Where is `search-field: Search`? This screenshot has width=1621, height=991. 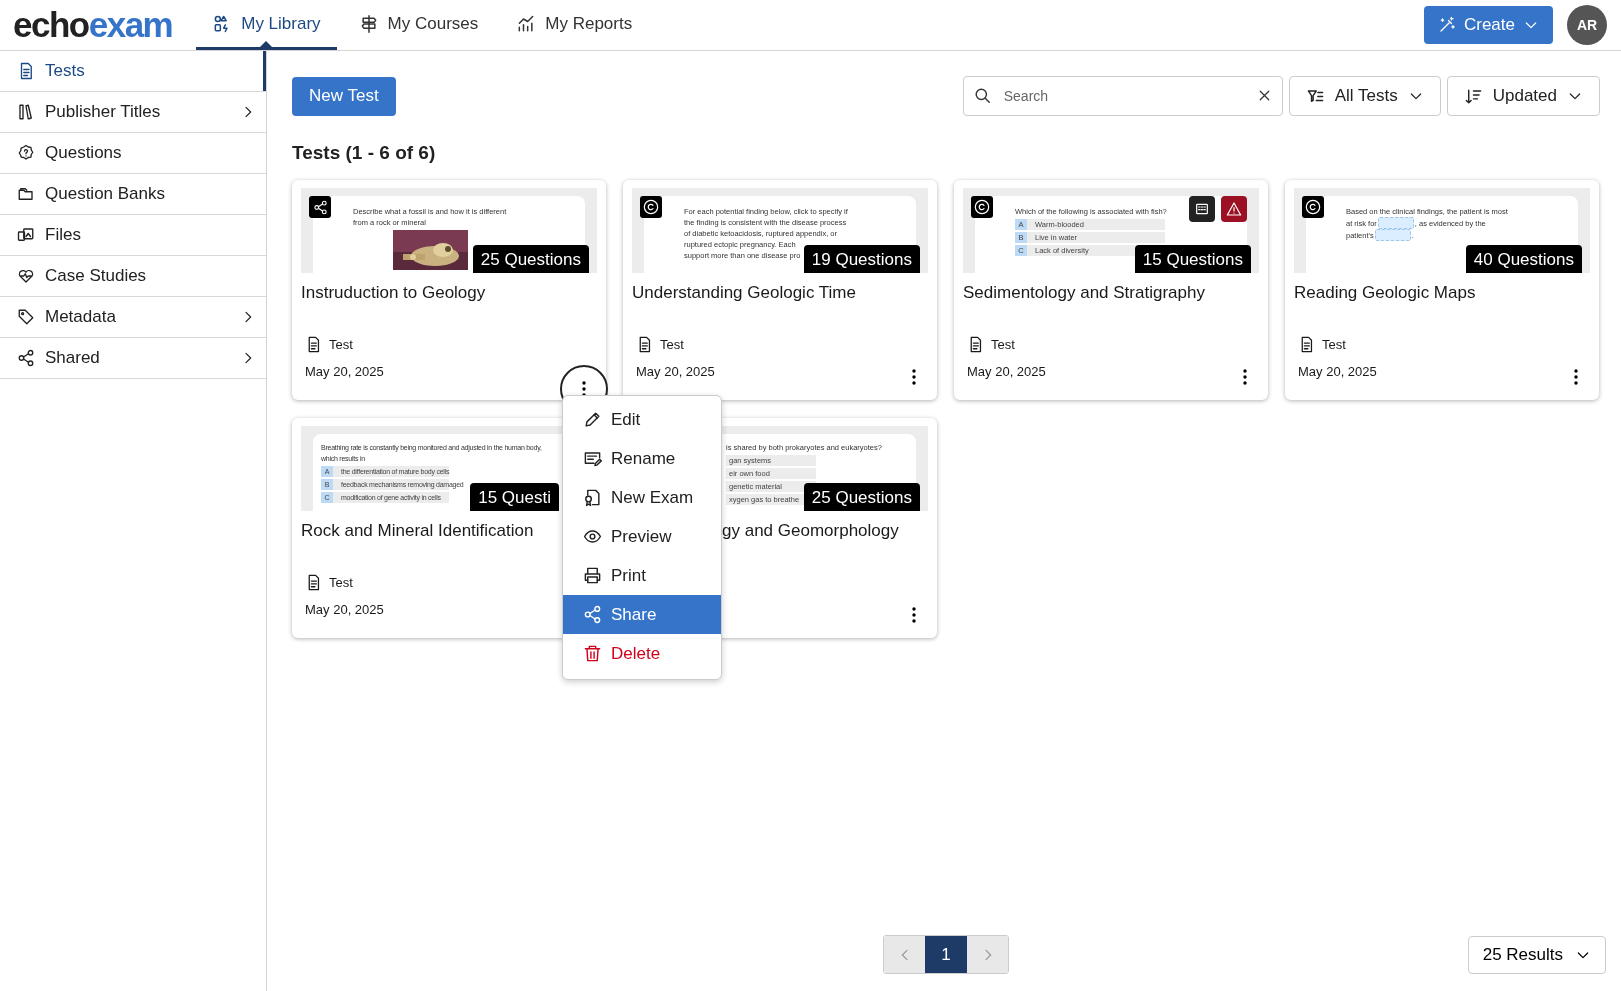 search-field: Search is located at coordinates (1122, 96).